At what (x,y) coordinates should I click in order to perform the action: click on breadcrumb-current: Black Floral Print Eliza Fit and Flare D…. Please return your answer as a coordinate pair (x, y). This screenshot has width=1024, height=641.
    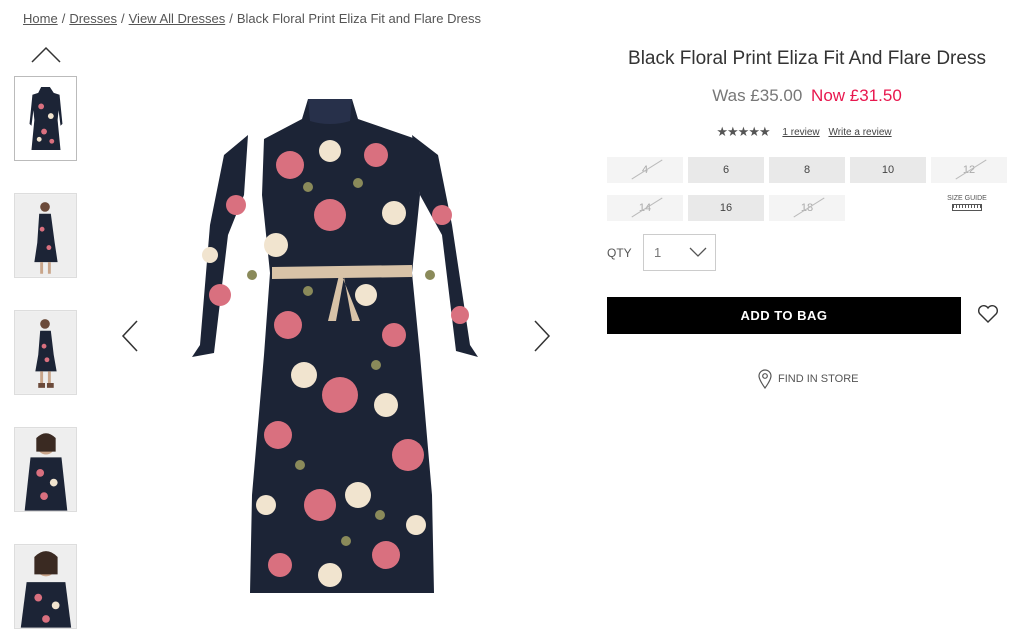
    Looking at the image, I should click on (359, 18).